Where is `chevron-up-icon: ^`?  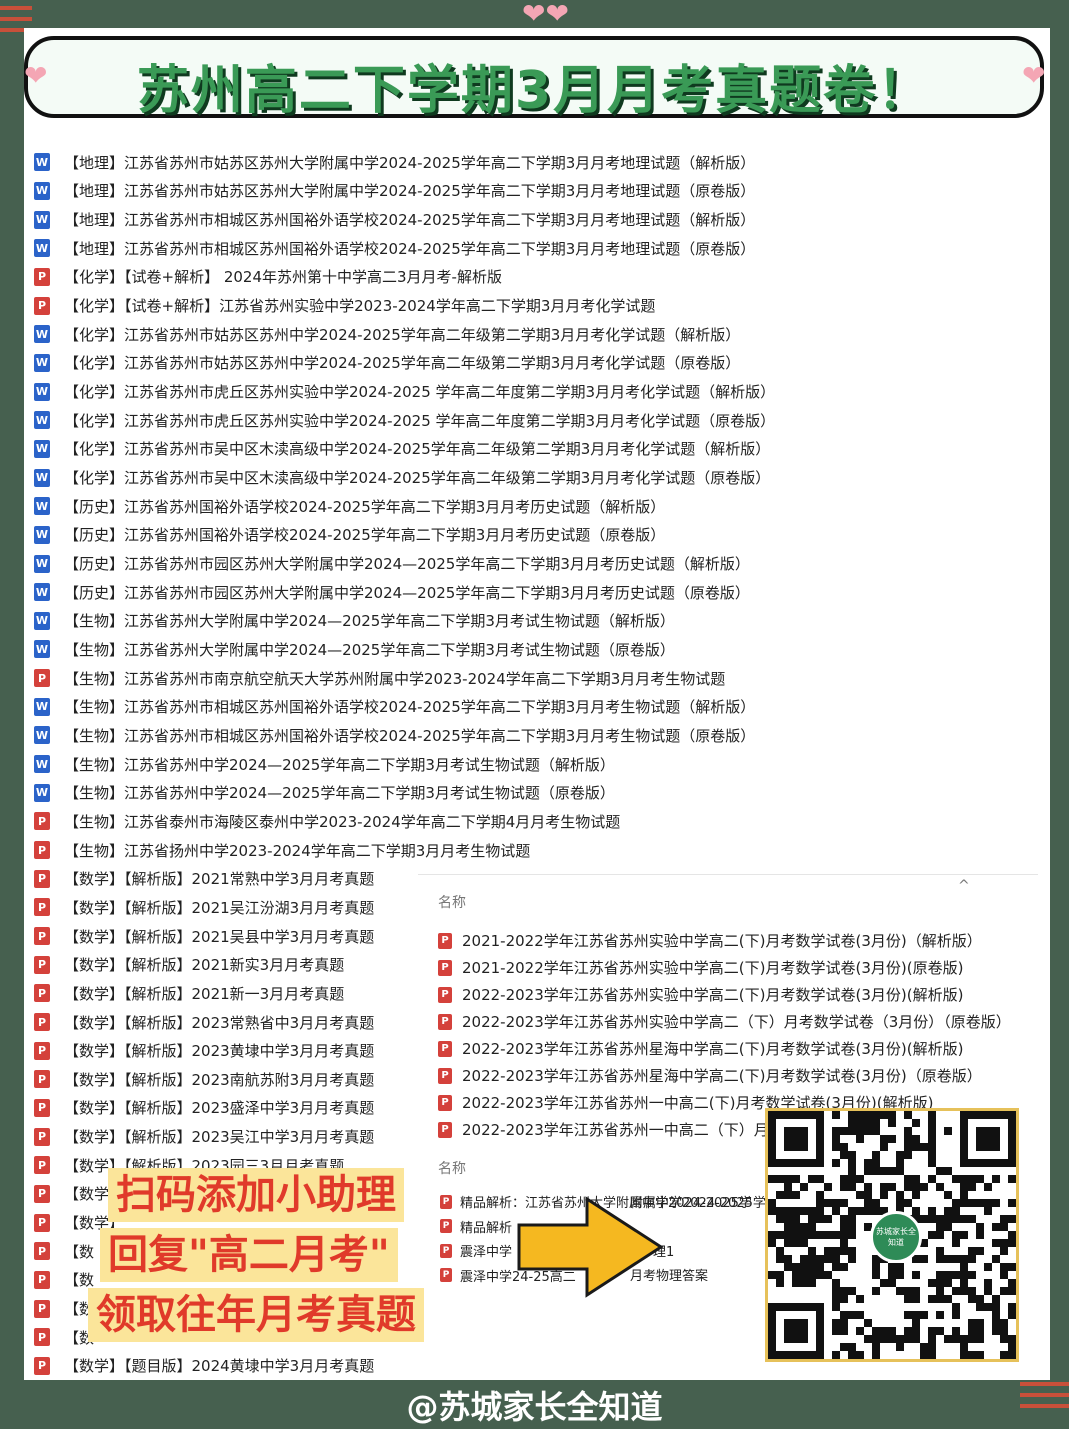
chevron-up-icon: ^ is located at coordinates (964, 886).